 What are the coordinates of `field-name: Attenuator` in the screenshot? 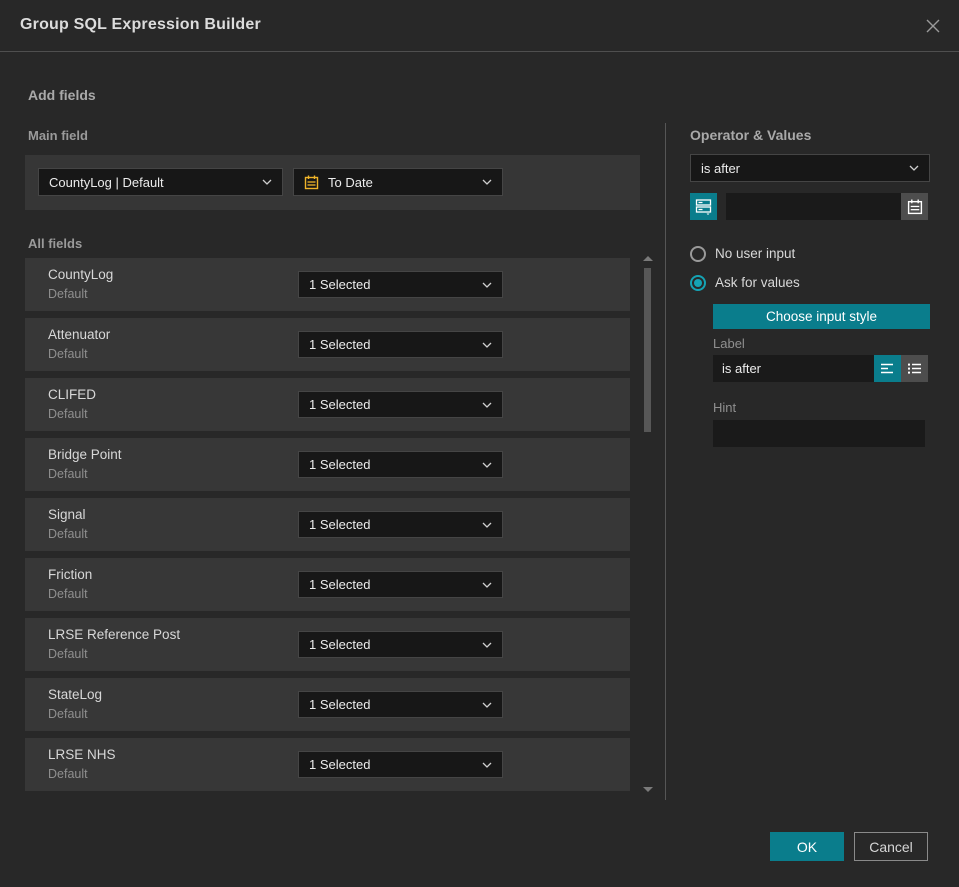 It's located at (79, 334).